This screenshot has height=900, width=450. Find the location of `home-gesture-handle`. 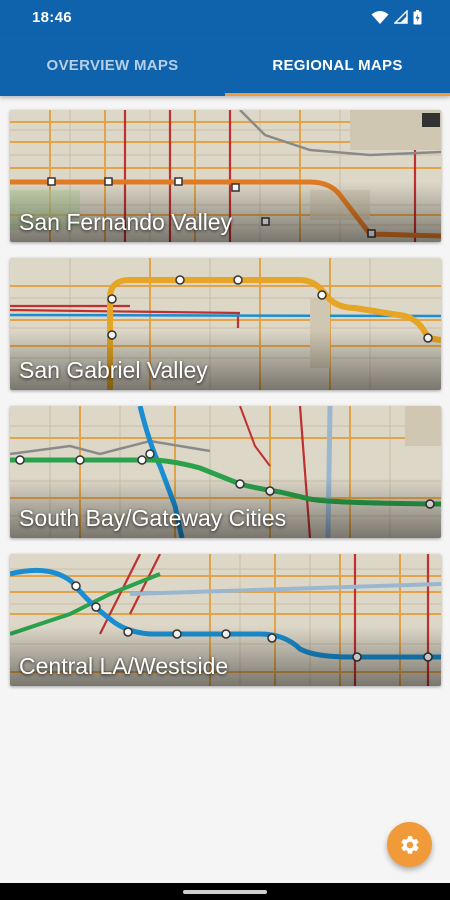

home-gesture-handle is located at coordinates (225, 892).